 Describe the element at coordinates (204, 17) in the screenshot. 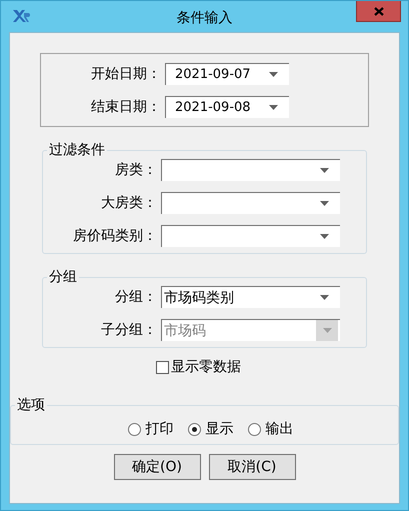

I see `window-title: 条件输入` at that location.